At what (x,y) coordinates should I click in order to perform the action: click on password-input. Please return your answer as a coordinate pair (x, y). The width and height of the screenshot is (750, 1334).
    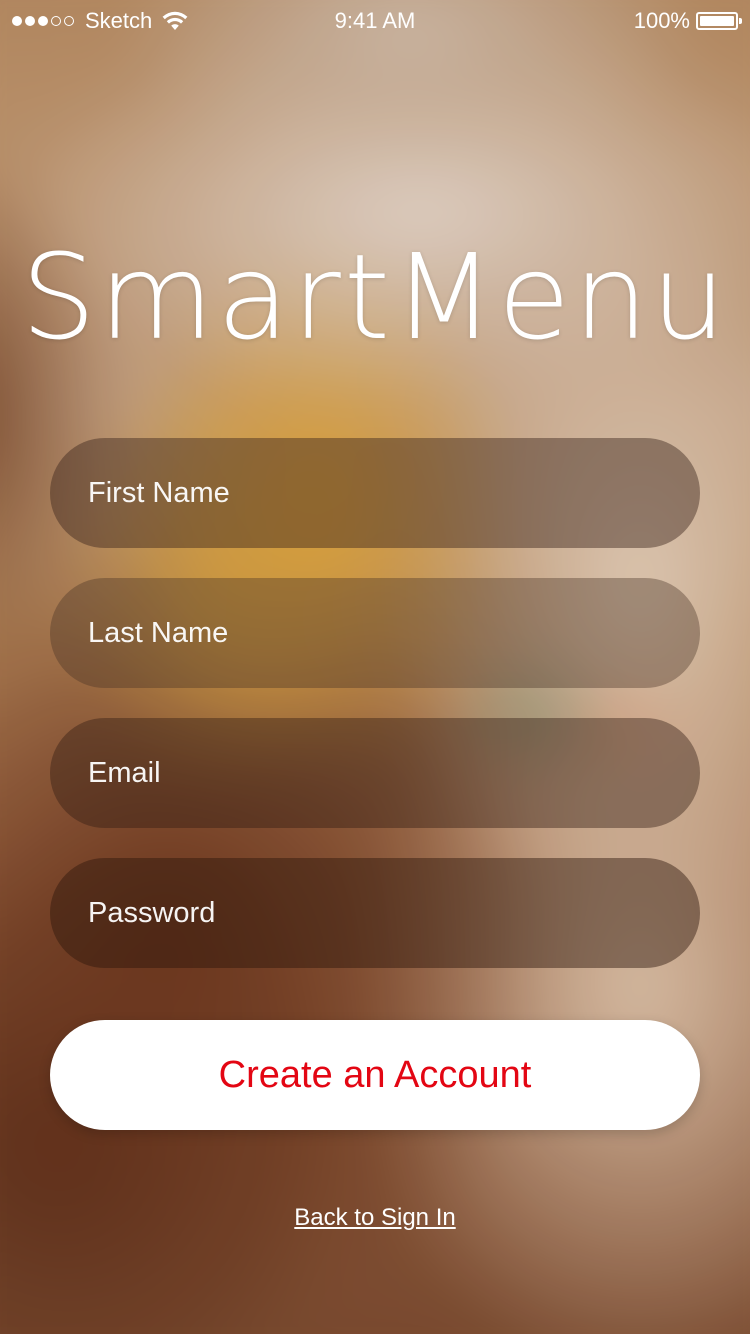
    Looking at the image, I should click on (375, 913).